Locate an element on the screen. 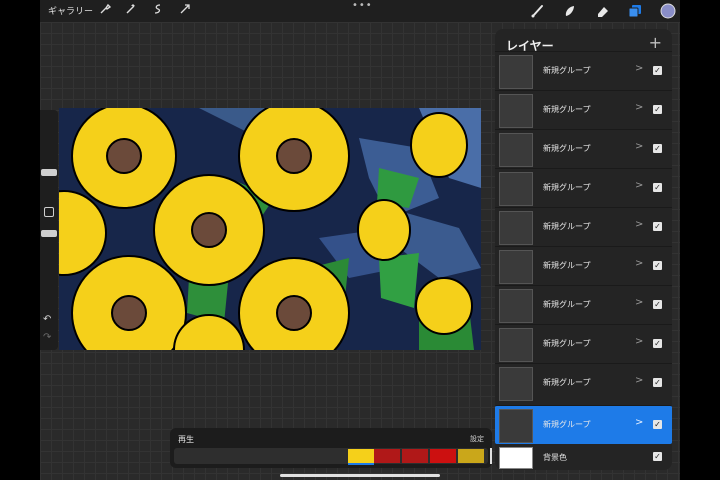  wrench-icon is located at coordinates (105, 10).